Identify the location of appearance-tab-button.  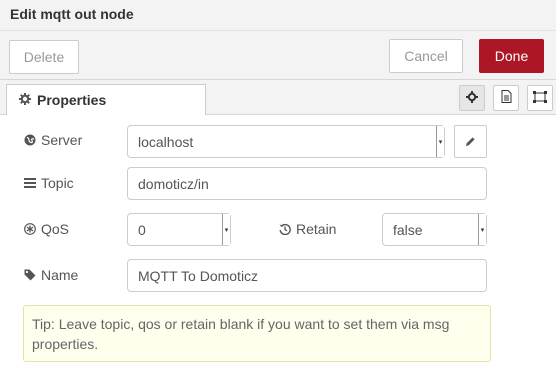
(540, 98).